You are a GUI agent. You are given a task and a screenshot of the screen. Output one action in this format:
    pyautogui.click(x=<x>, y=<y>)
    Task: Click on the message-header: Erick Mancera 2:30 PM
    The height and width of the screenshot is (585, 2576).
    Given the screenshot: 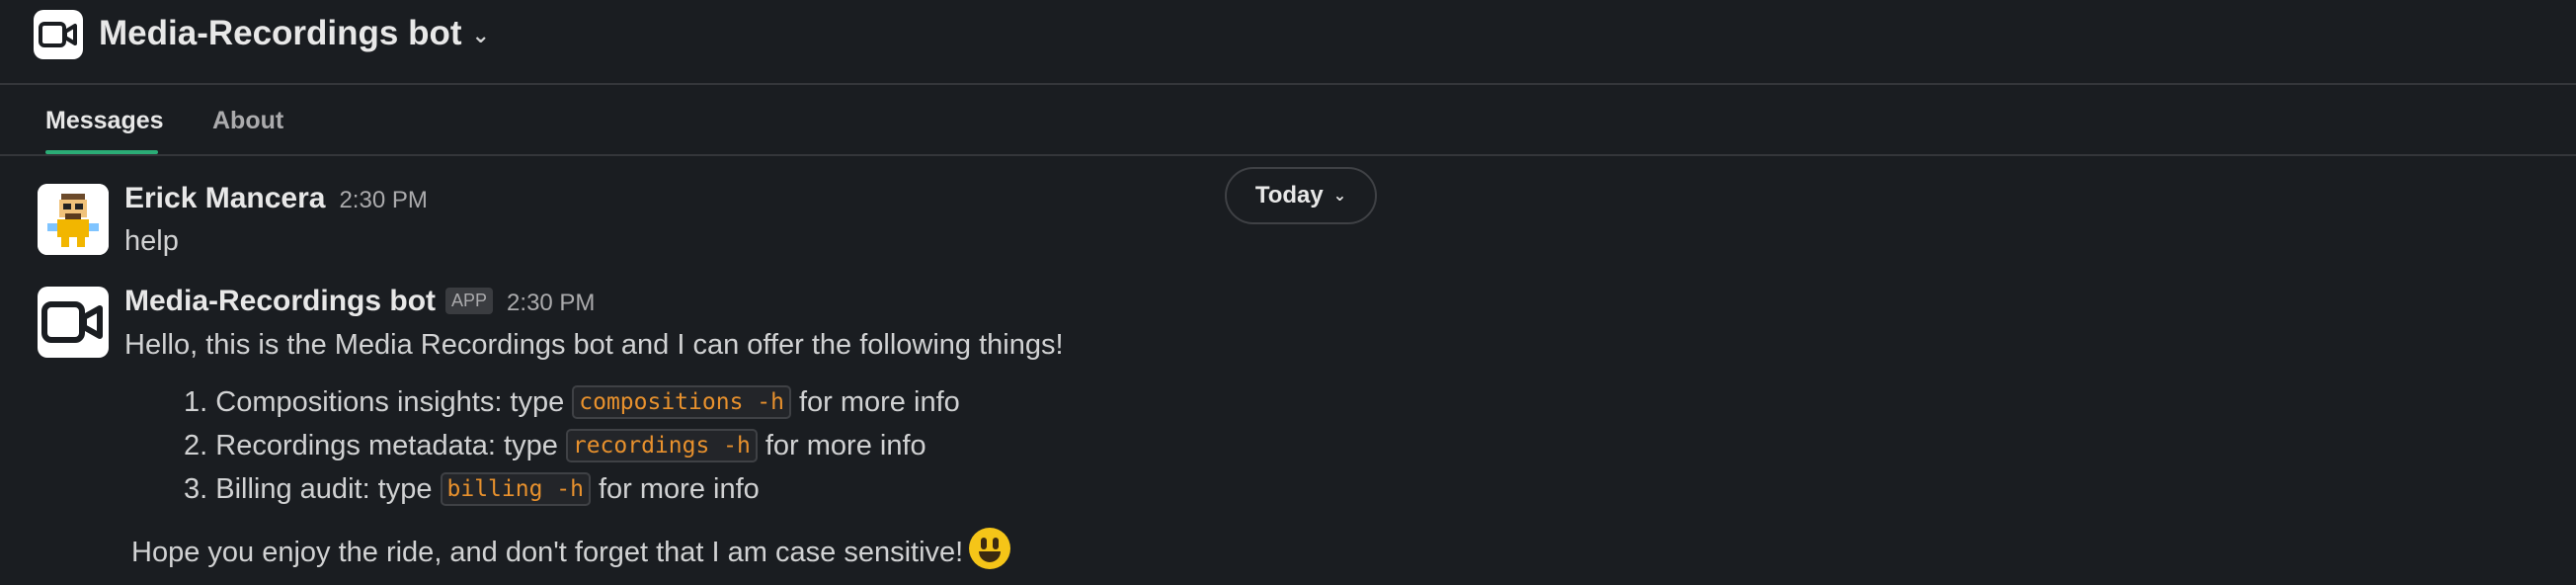 What is the action you would take?
    pyautogui.click(x=276, y=198)
    